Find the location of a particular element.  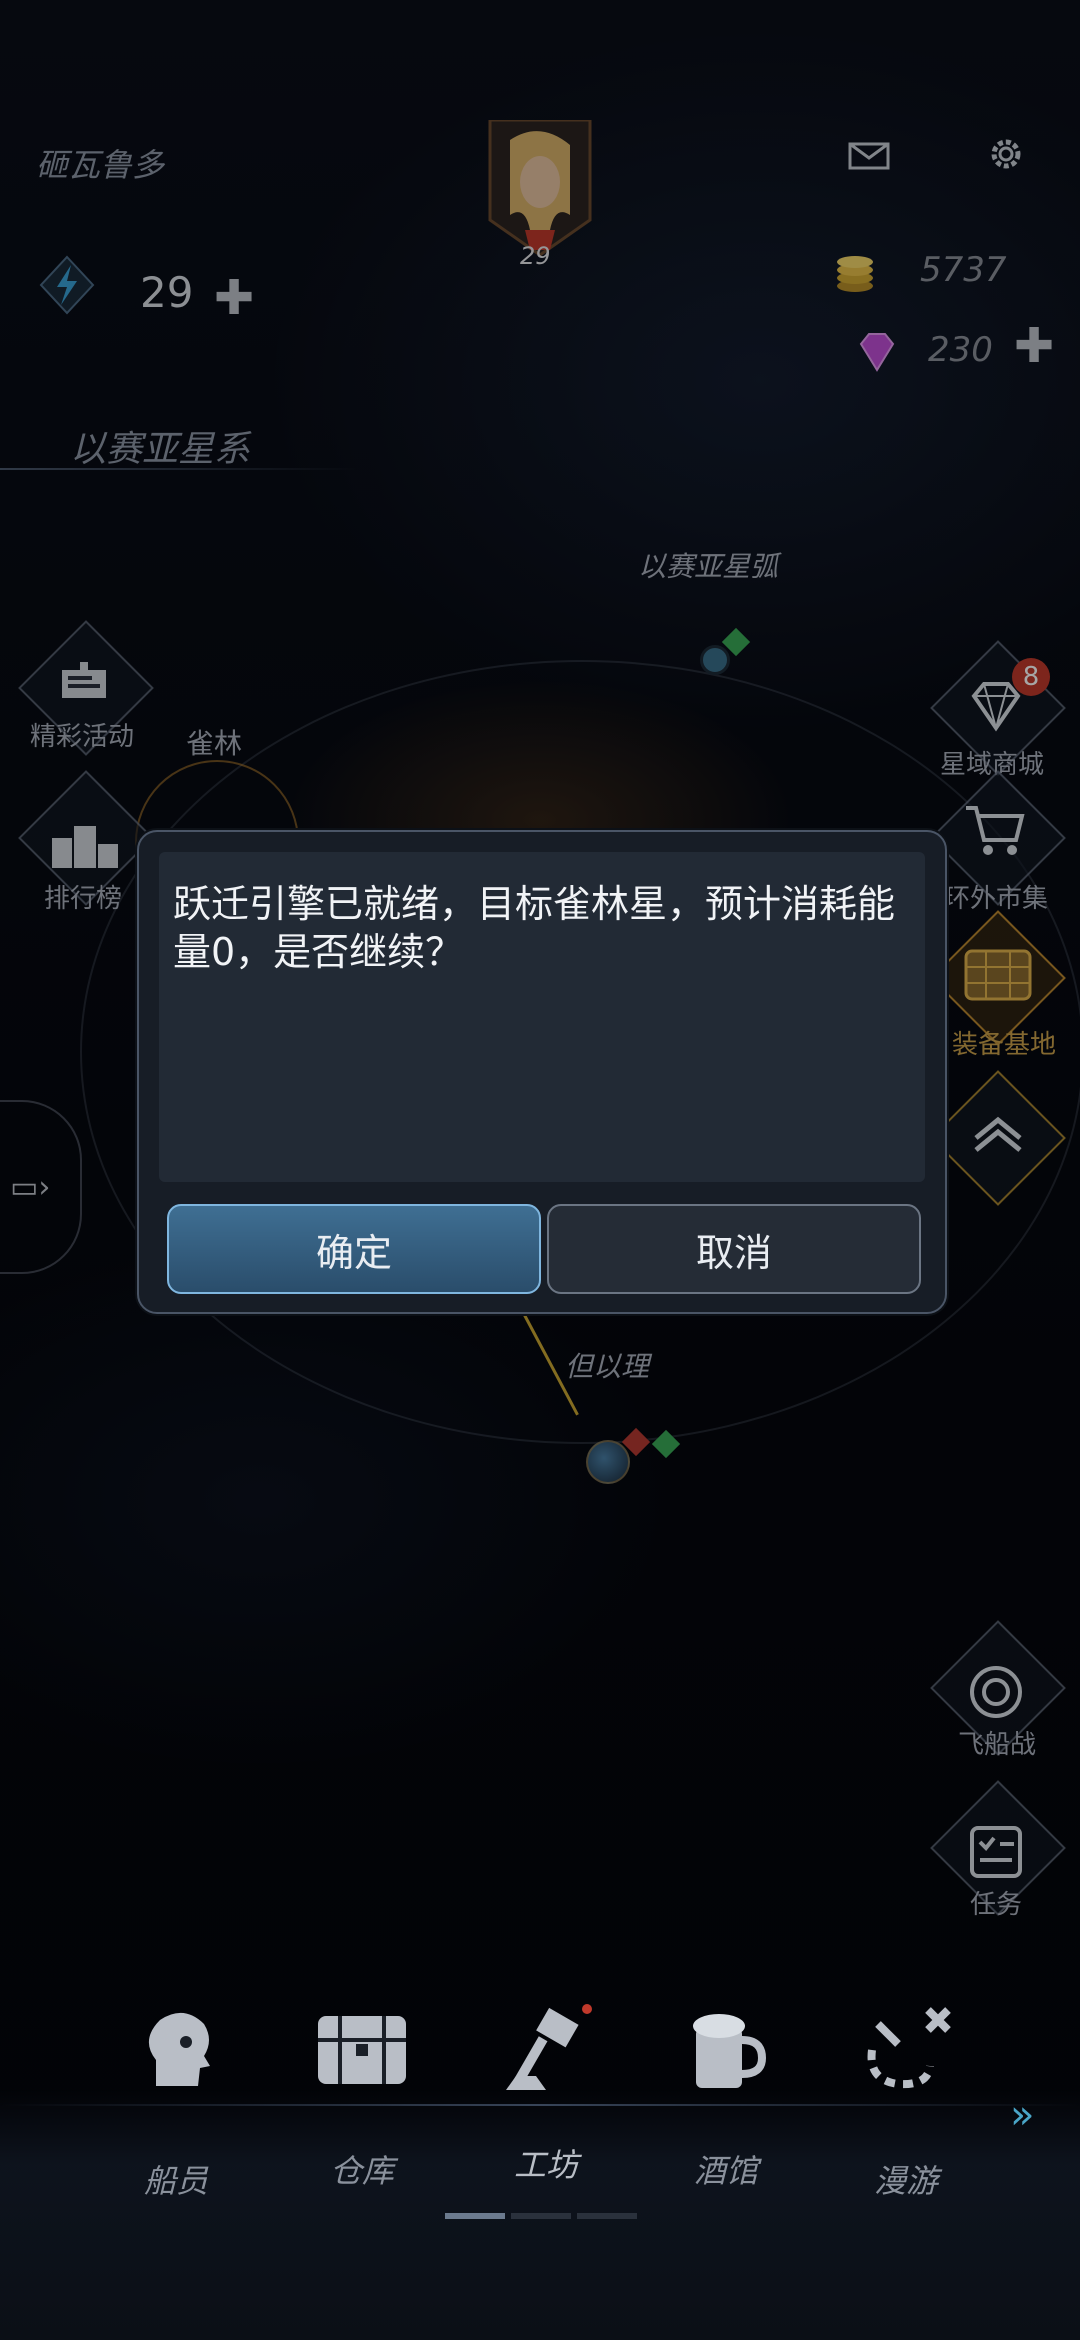

workshop-alert-dot is located at coordinates (587, 2009).